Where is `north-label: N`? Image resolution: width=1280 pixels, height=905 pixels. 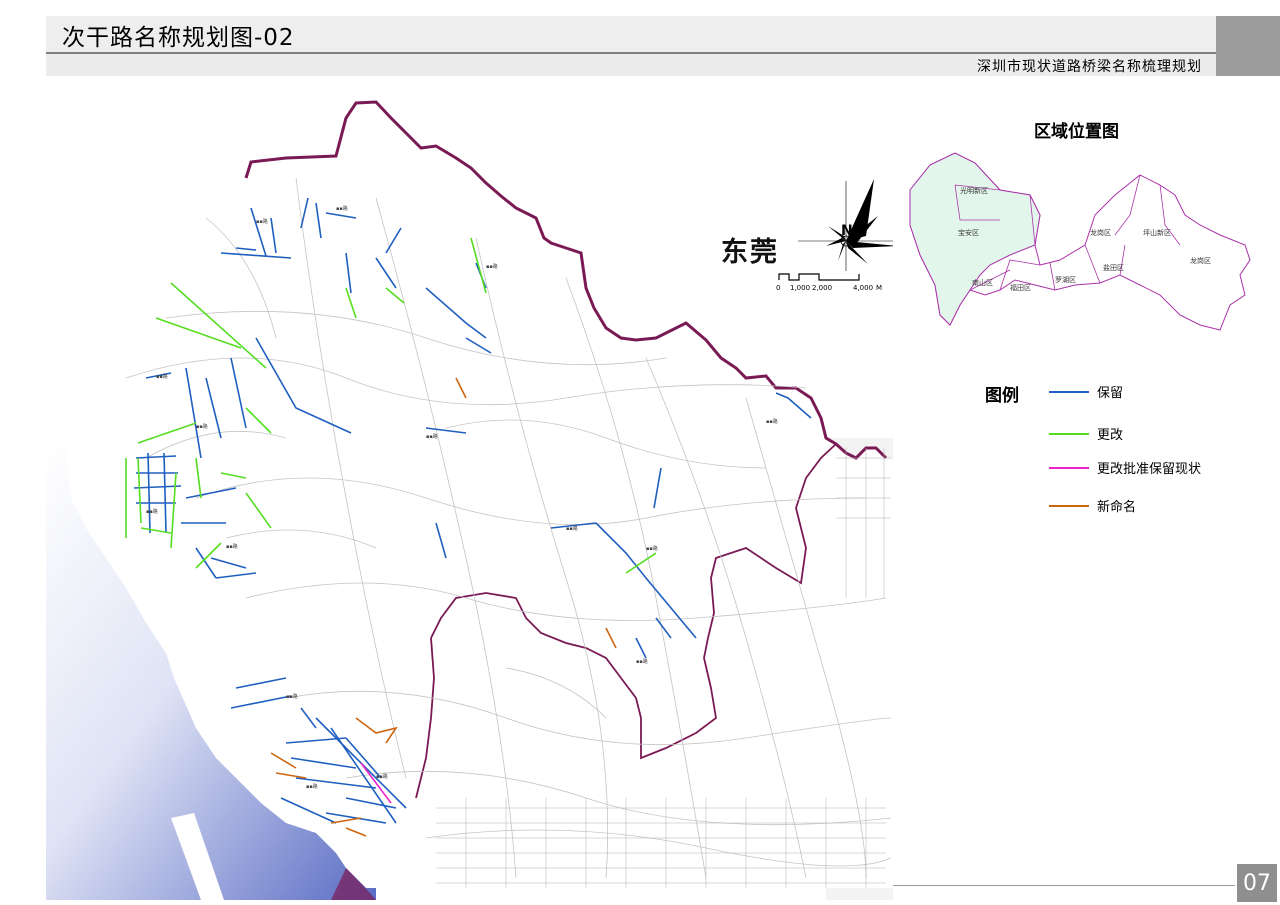
north-label: N is located at coordinates (847, 231).